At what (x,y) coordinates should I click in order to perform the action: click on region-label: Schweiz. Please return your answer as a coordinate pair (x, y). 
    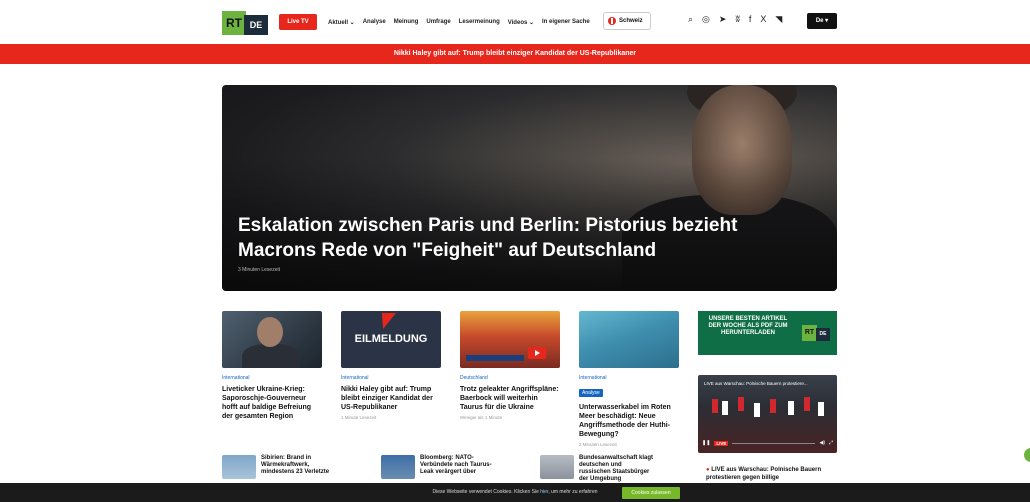
    Looking at the image, I should click on (631, 21).